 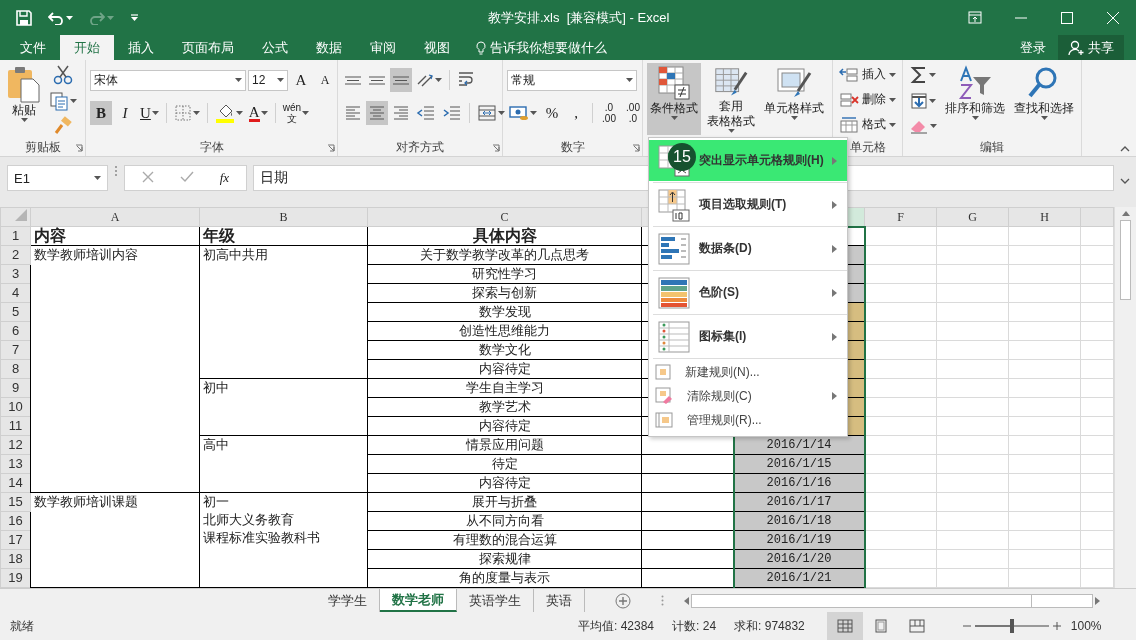 What do you see at coordinates (748, 248) in the screenshot?
I see `menu-item: 数据条(D)` at bounding box center [748, 248].